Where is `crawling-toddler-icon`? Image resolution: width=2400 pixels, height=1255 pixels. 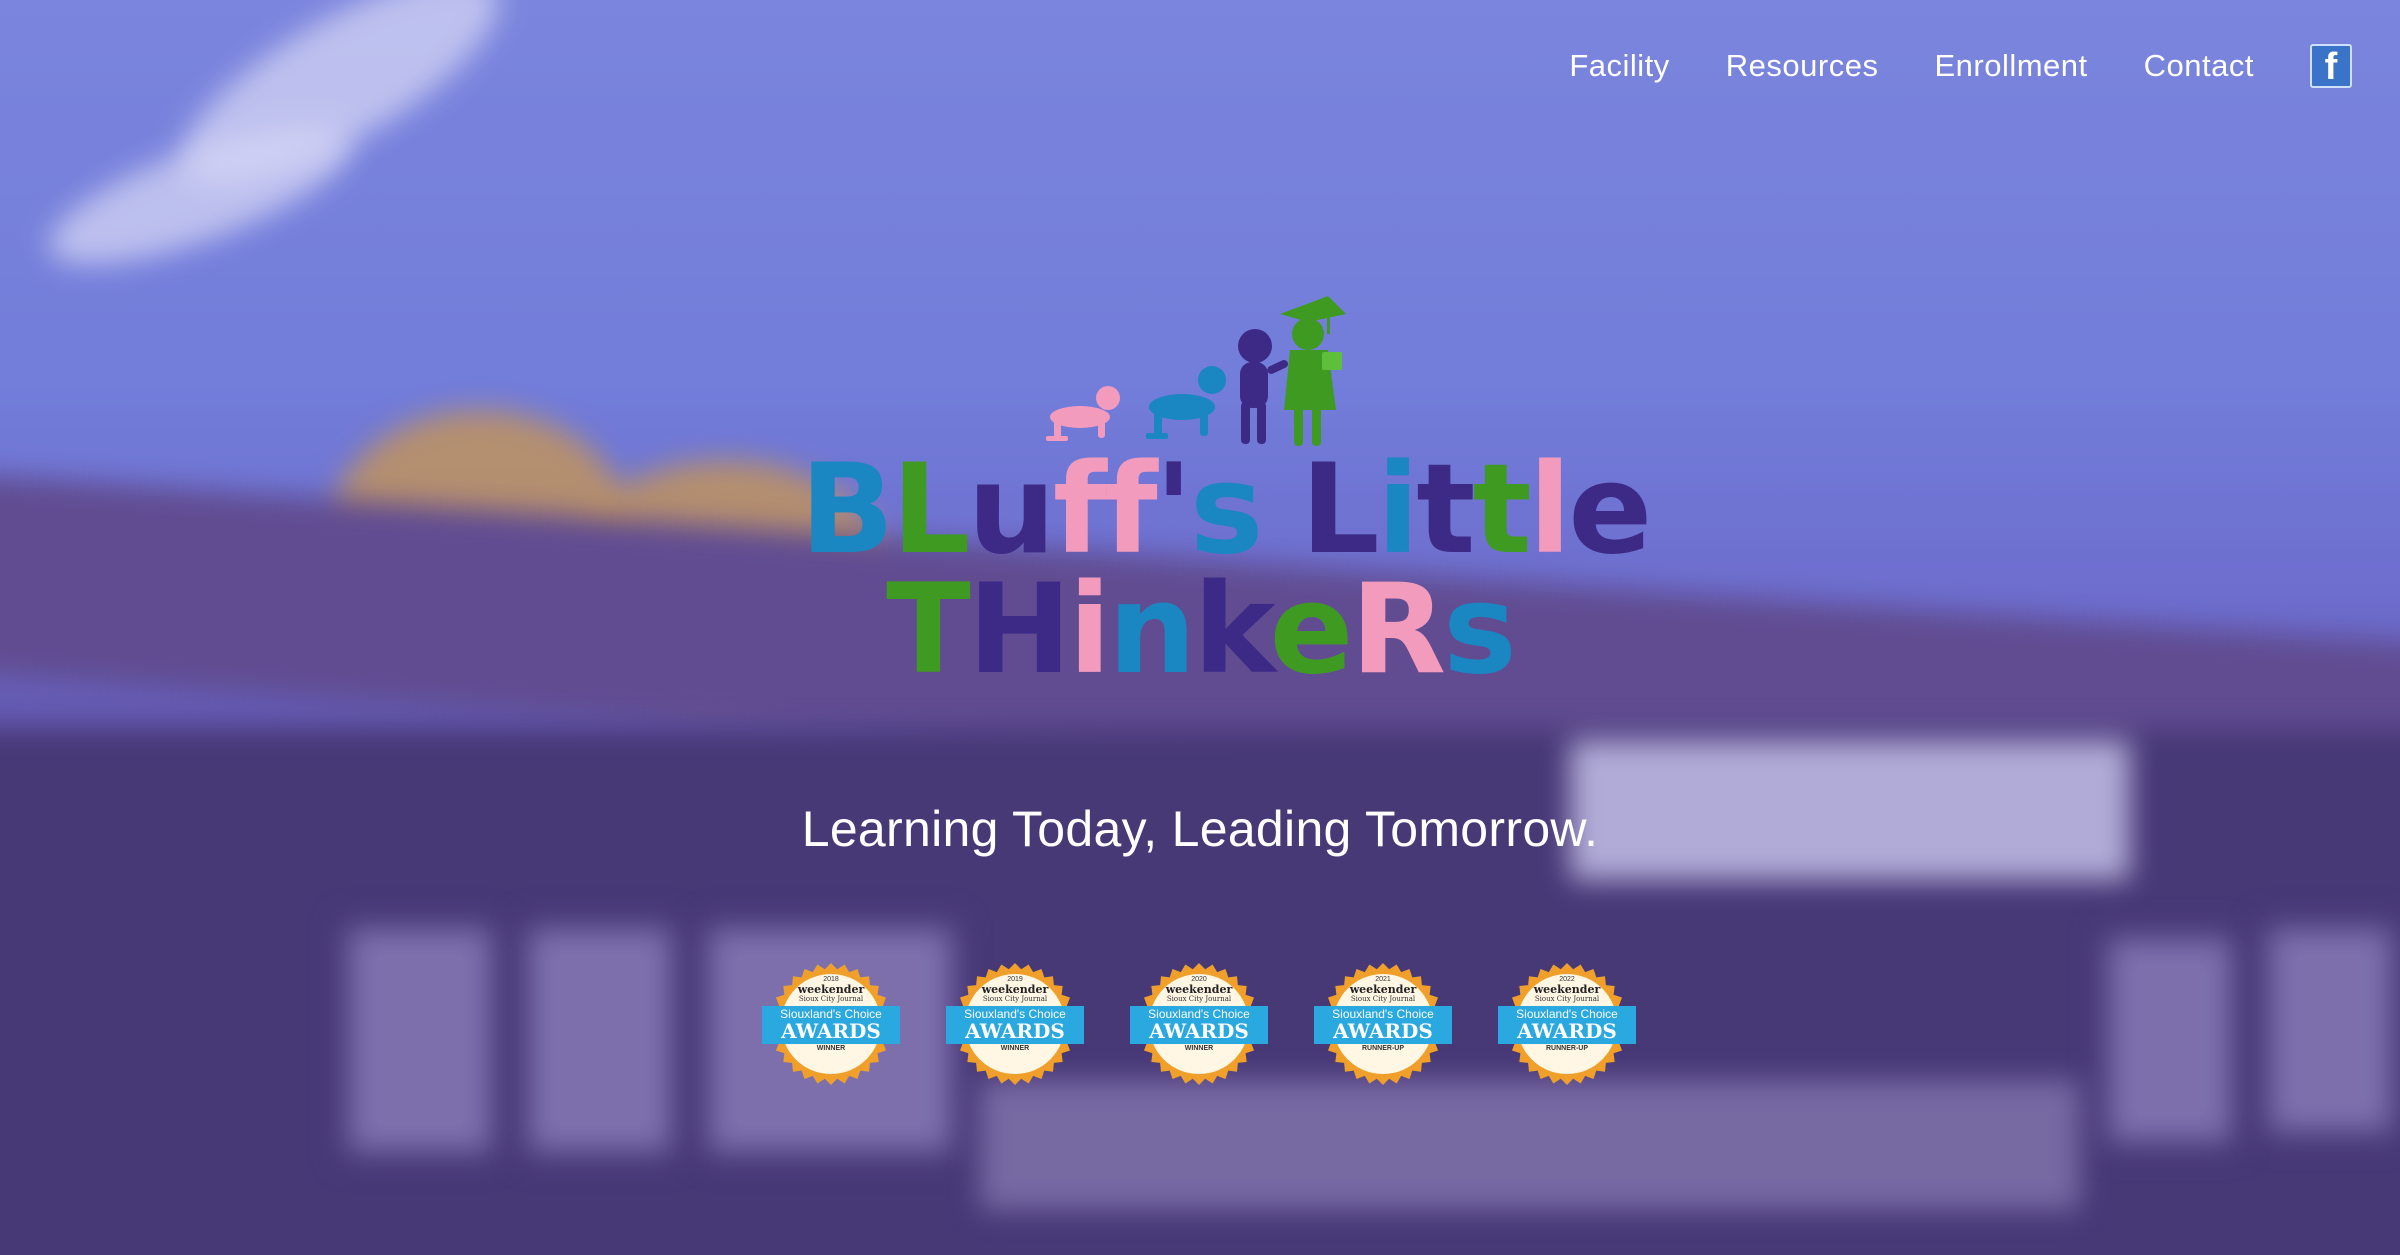
crawling-toddler-icon is located at coordinates (1186, 402).